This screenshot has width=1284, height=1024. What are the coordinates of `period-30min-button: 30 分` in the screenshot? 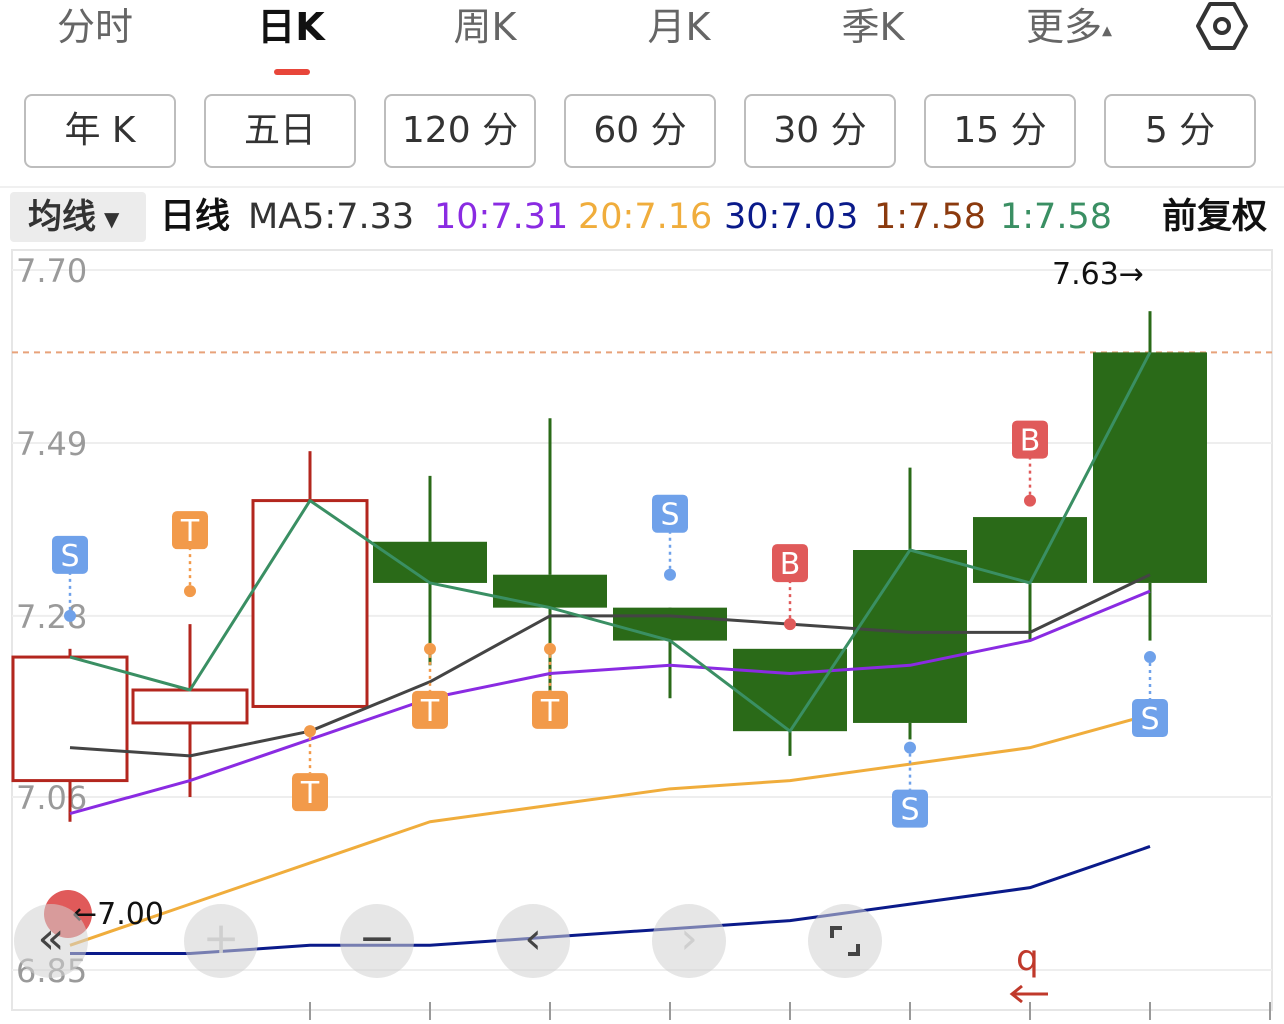 It's located at (820, 131).